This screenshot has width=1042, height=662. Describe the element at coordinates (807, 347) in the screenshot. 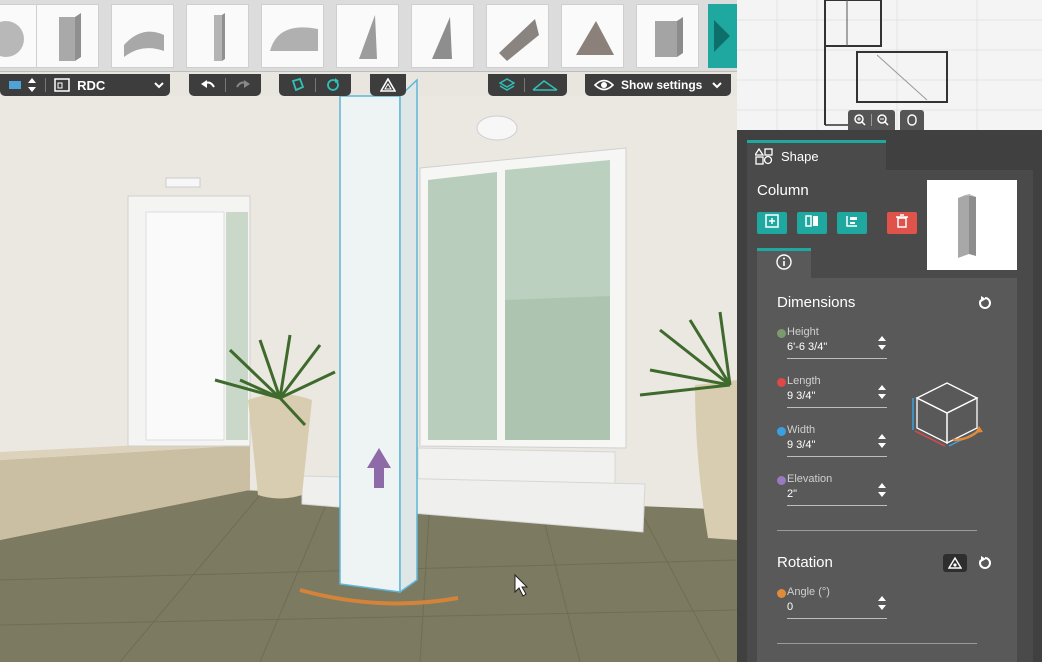

I see `height-value: 6'-6 3/4"` at that location.